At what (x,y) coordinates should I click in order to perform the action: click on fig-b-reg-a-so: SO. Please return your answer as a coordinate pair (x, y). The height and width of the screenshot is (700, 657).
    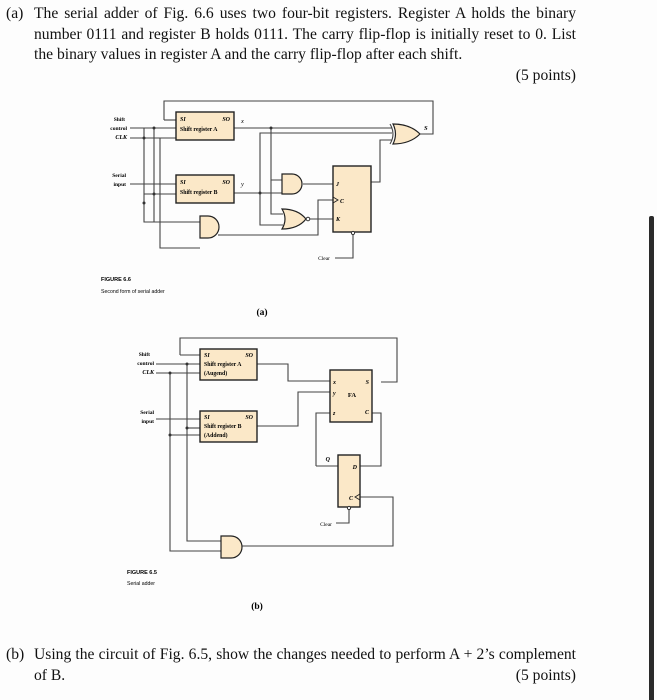
    Looking at the image, I should click on (249, 356).